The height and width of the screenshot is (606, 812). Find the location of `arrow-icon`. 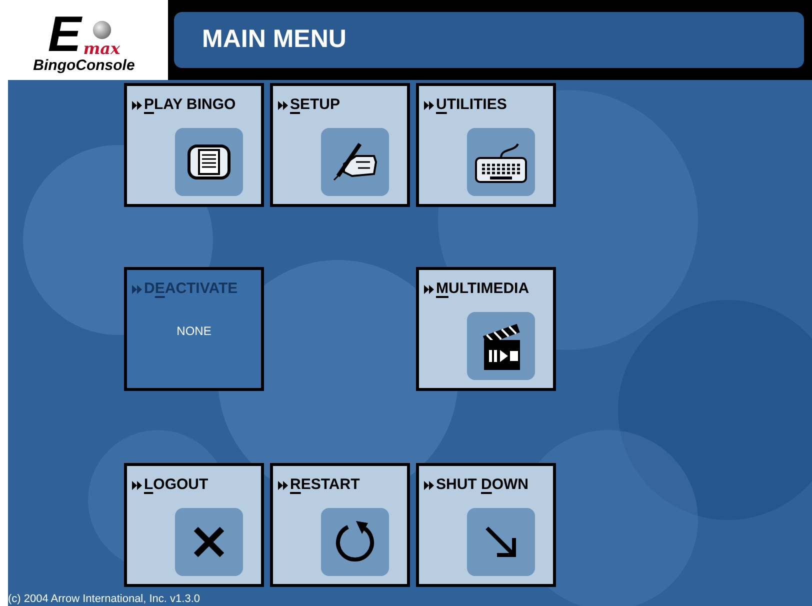

arrow-icon is located at coordinates (501, 542).